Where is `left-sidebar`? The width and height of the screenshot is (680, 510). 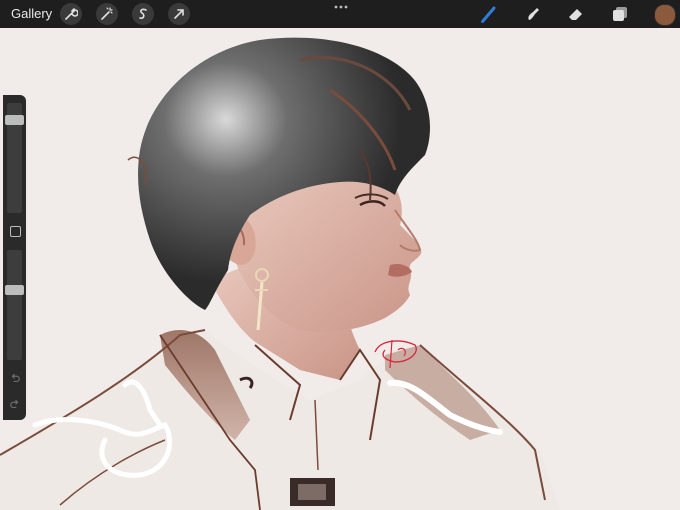
left-sidebar is located at coordinates (14, 257).